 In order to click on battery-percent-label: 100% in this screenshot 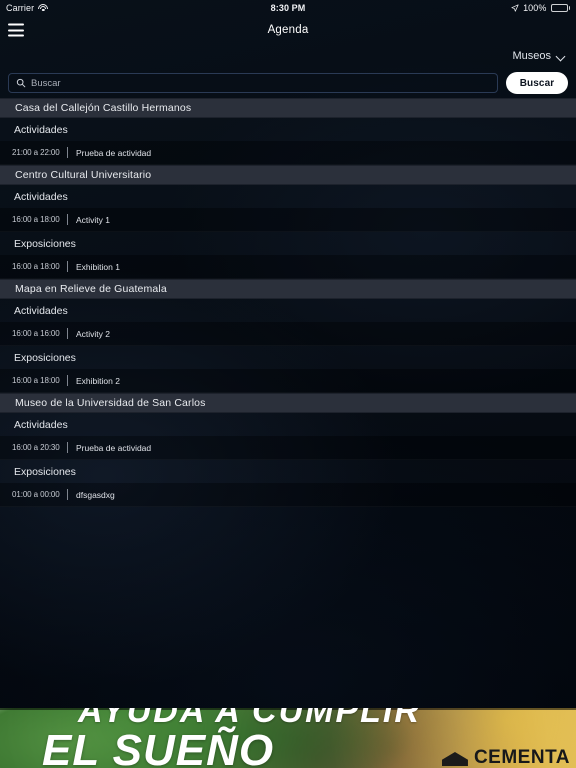, I will do `click(535, 8)`.